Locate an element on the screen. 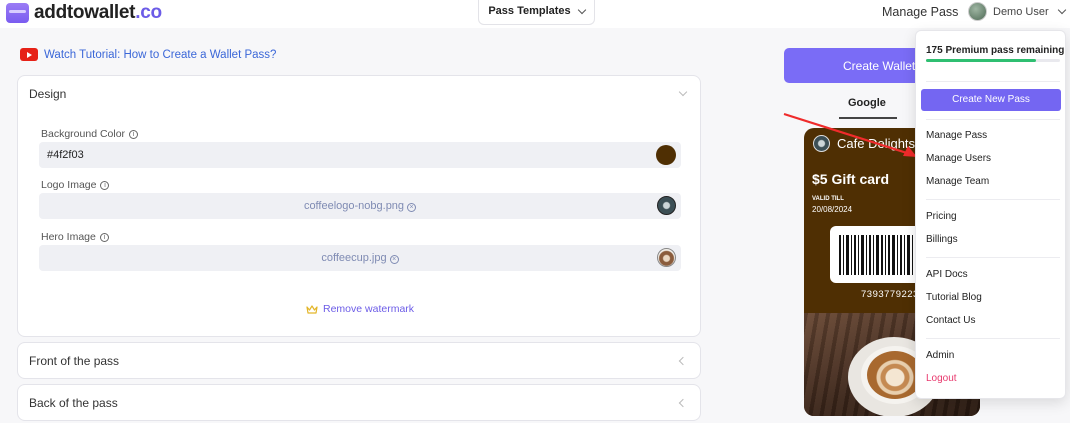 The image size is (1070, 423). menu-item-admin: Admin is located at coordinates (940, 355).